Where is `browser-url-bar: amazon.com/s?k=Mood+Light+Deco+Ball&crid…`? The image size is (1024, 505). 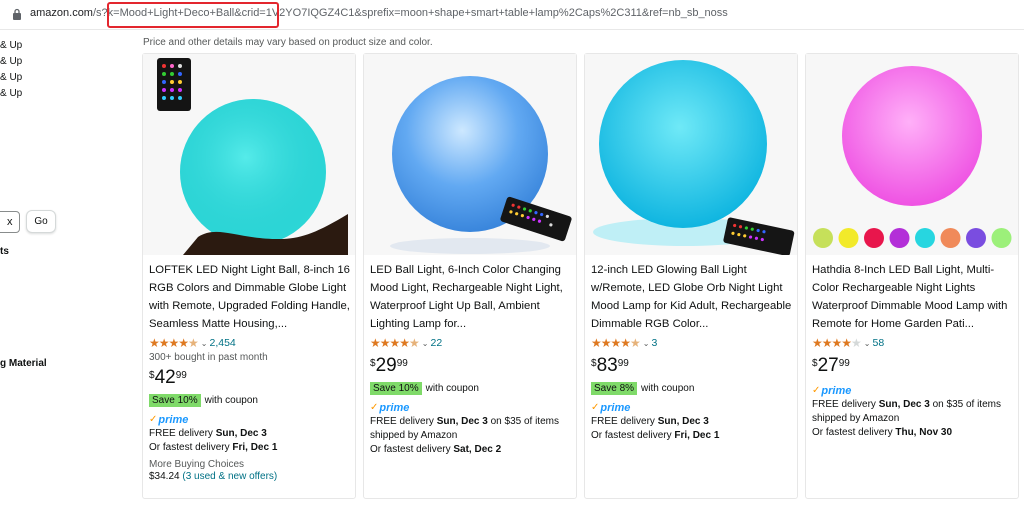 browser-url-bar: amazon.com/s?k=Mood+Light+Deco+Ball&crid… is located at coordinates (512, 15).